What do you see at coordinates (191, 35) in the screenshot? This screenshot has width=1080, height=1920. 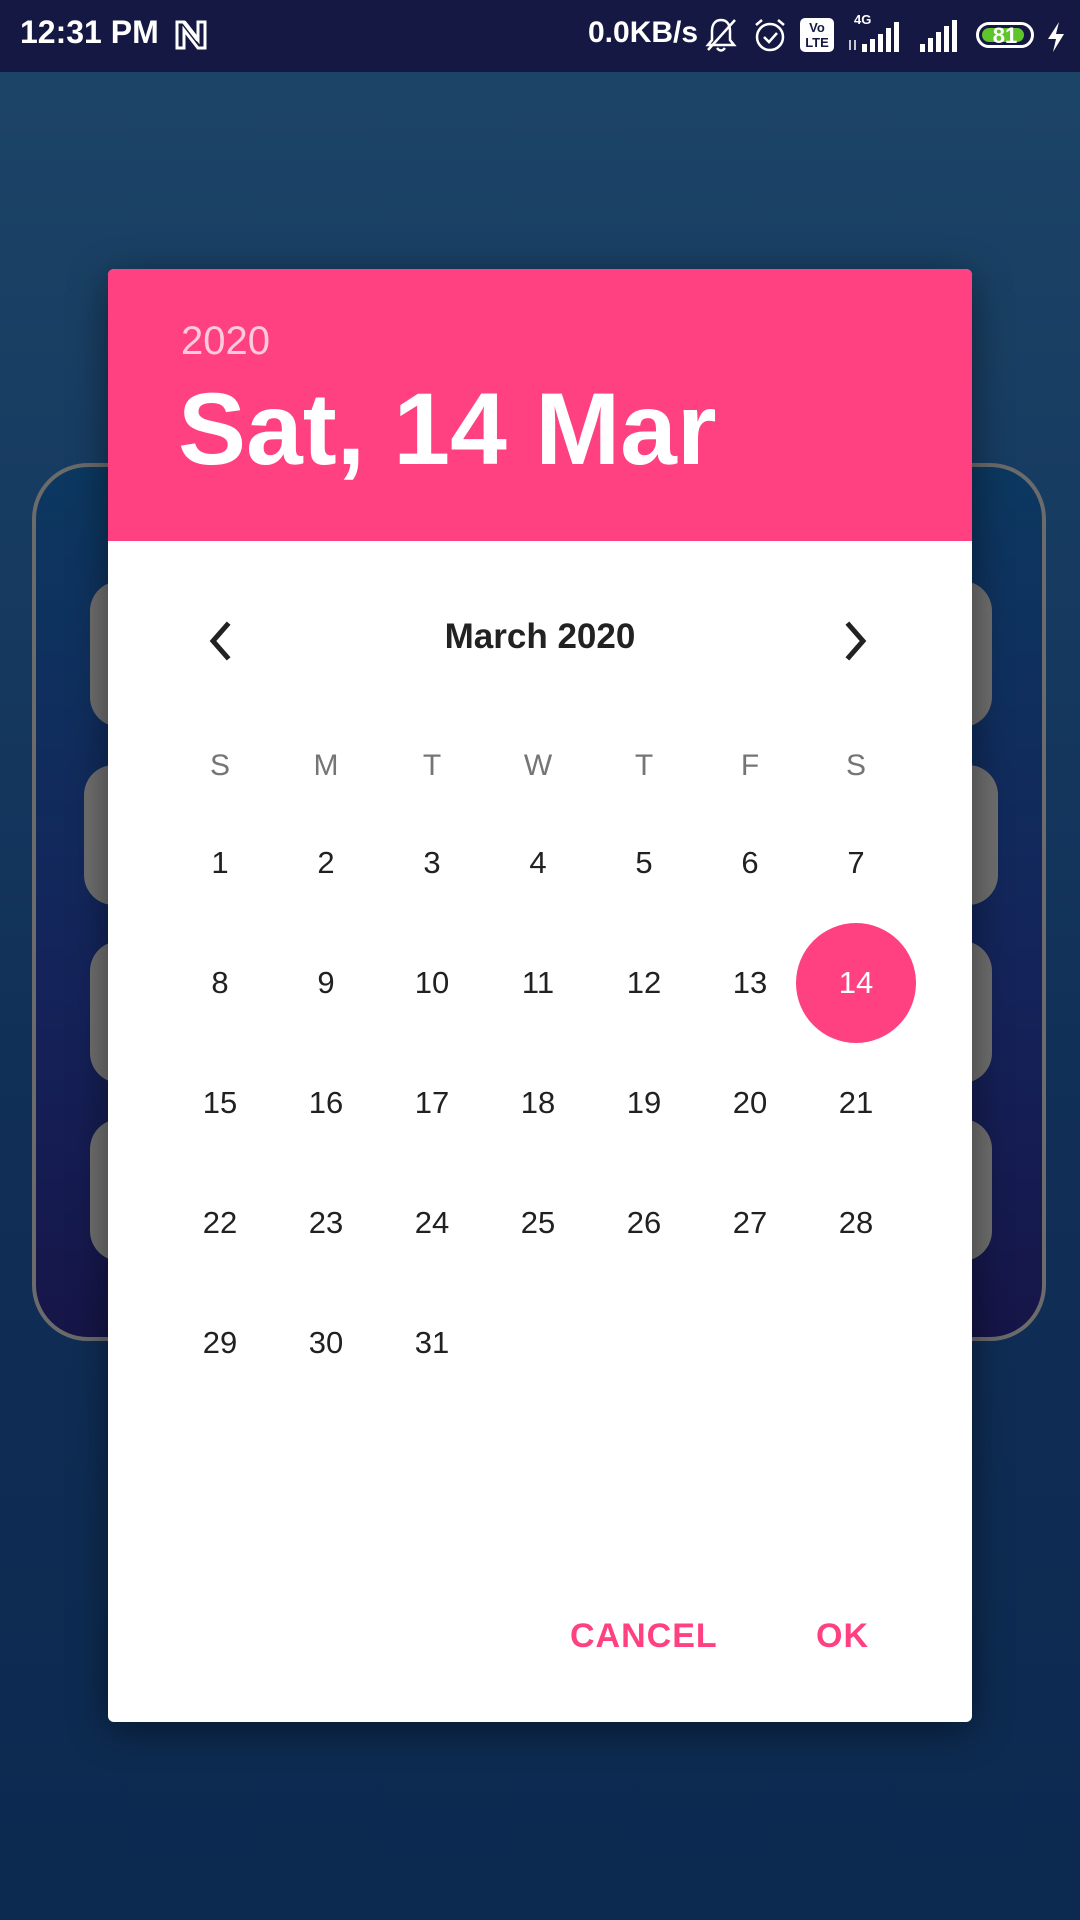 I see `n-app-icon` at bounding box center [191, 35].